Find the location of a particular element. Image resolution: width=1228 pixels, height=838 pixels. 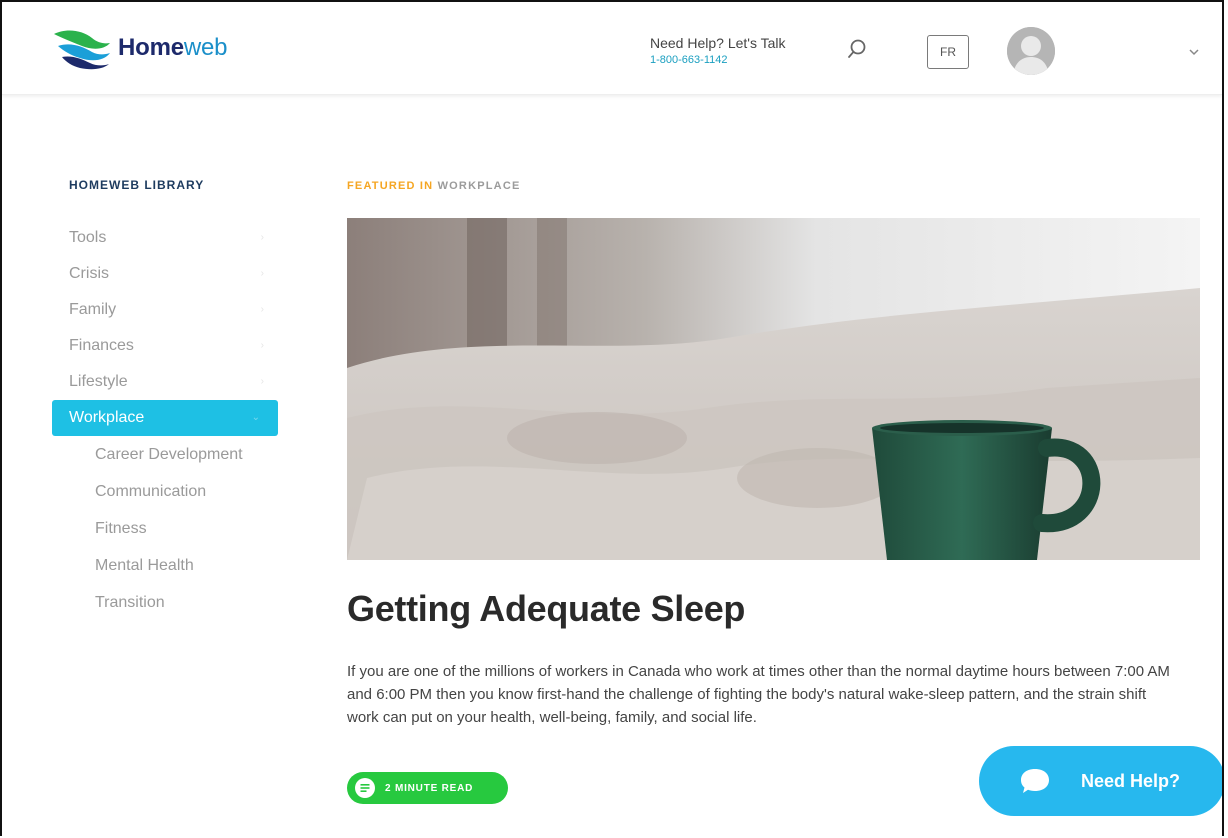

logo-hand-icon is located at coordinates (82, 50).